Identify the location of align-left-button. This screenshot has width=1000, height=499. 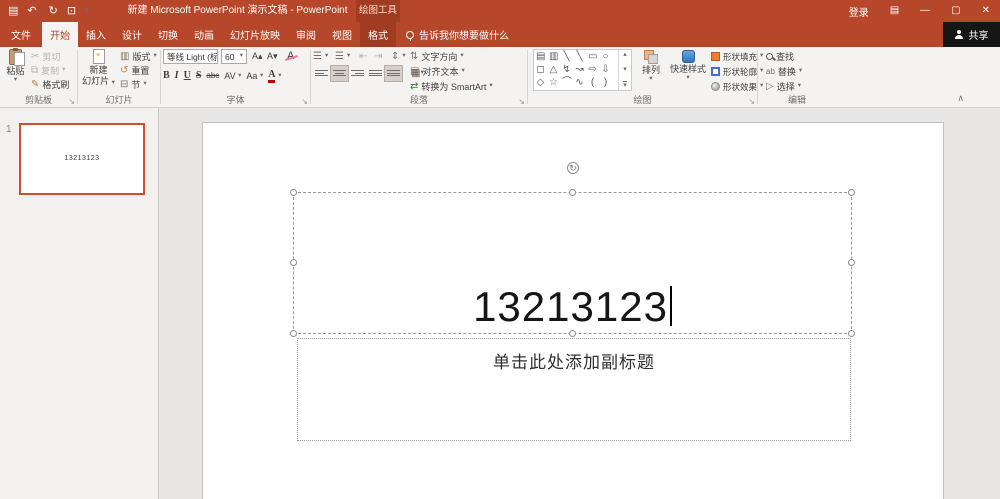
(321, 73).